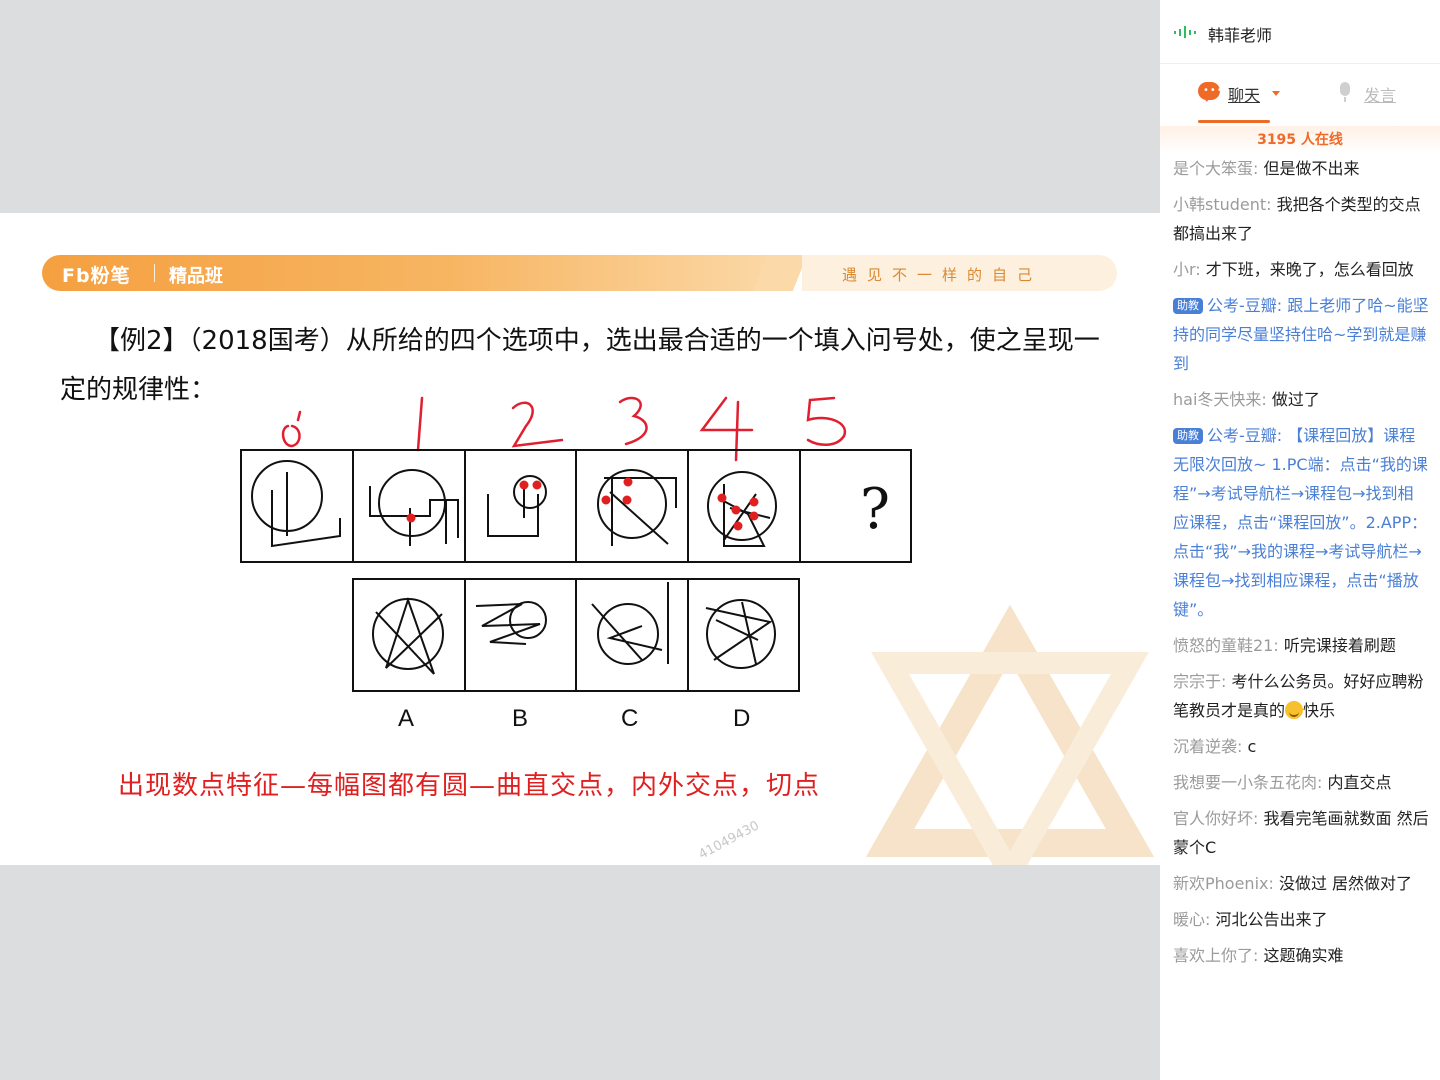  I want to click on online-count: 3195 人在线, so click(1300, 140).